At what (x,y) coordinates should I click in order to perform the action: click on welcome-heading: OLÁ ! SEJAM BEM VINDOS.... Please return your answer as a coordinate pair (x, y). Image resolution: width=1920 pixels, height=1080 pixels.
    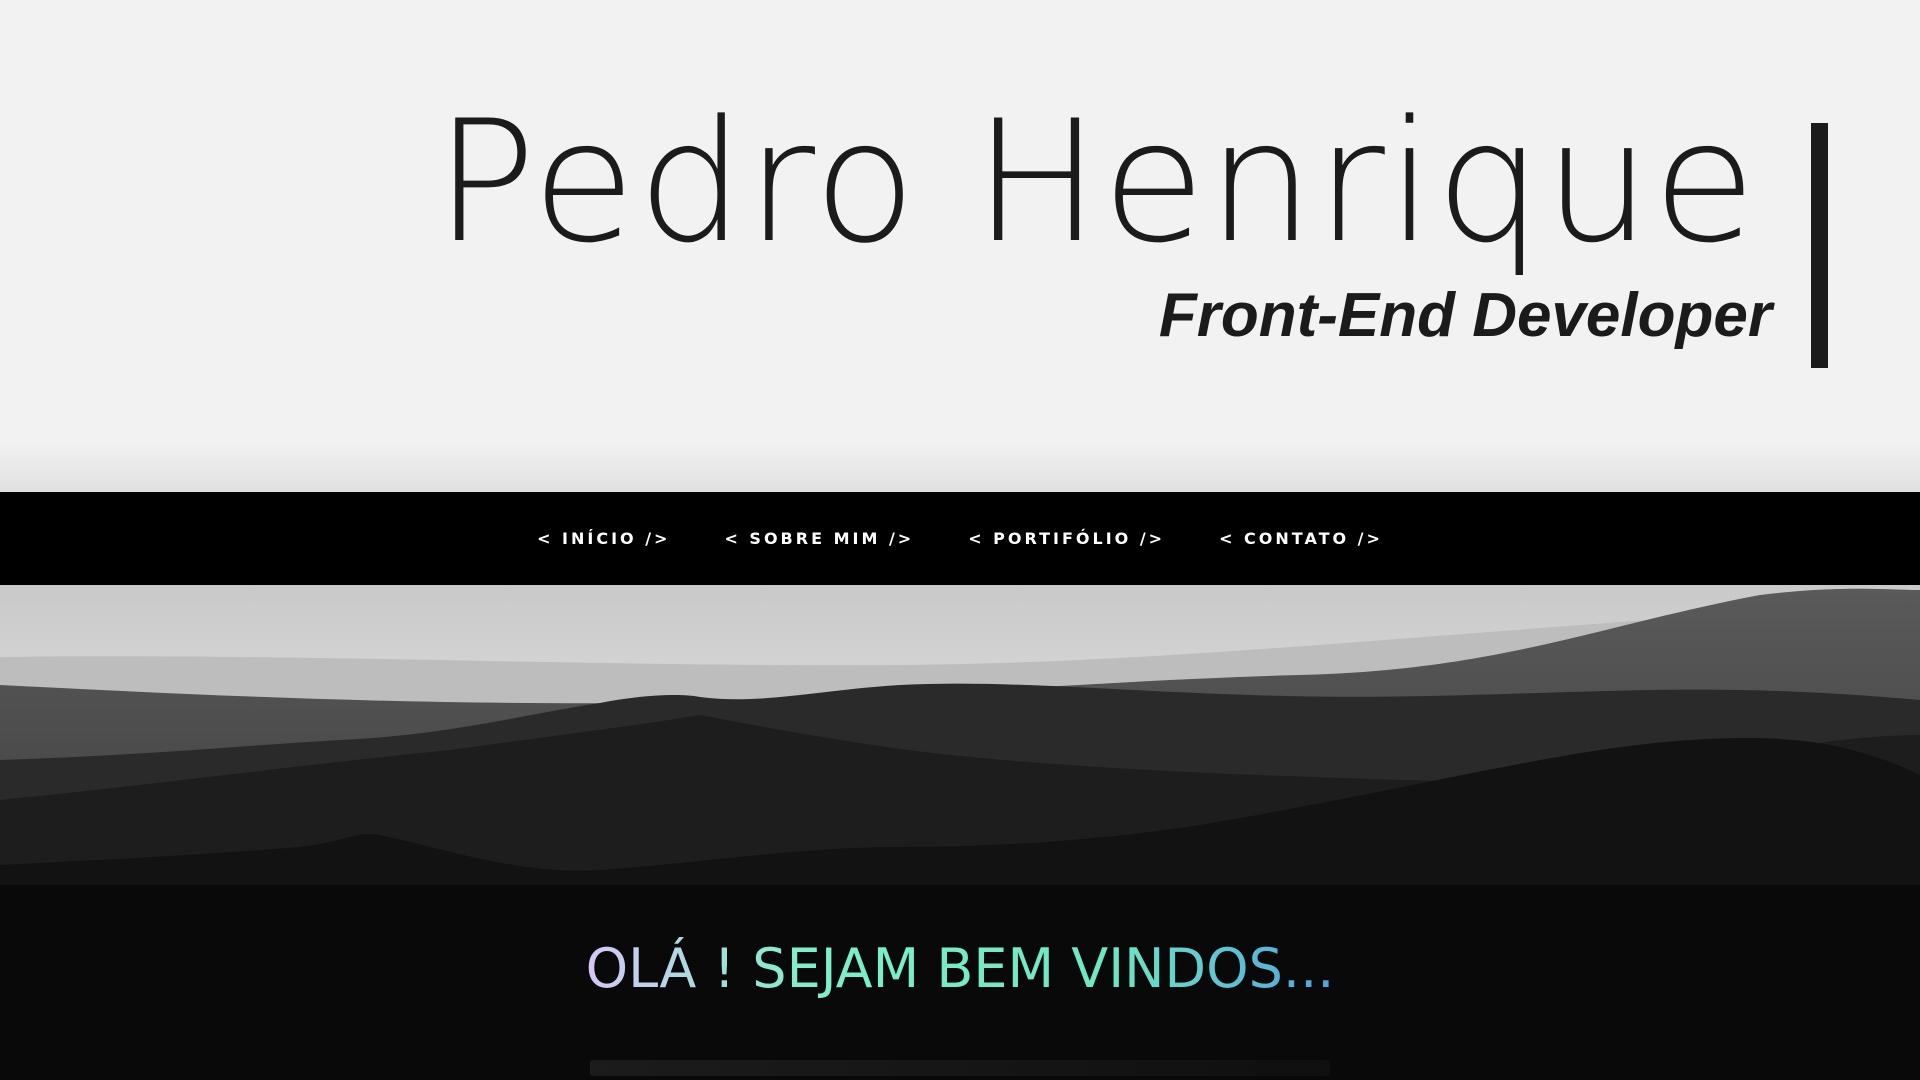
    Looking at the image, I should click on (960, 969).